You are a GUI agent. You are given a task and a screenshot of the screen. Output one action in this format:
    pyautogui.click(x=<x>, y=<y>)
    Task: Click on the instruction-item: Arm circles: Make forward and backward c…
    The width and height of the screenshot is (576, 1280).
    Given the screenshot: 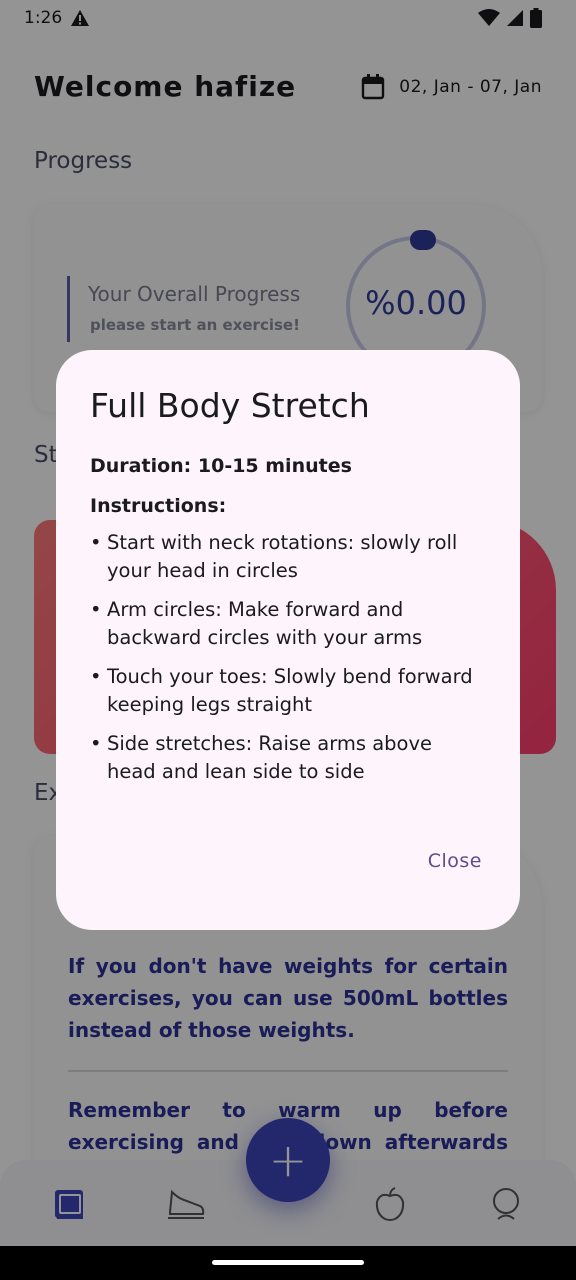 What is the action you would take?
    pyautogui.click(x=288, y=624)
    